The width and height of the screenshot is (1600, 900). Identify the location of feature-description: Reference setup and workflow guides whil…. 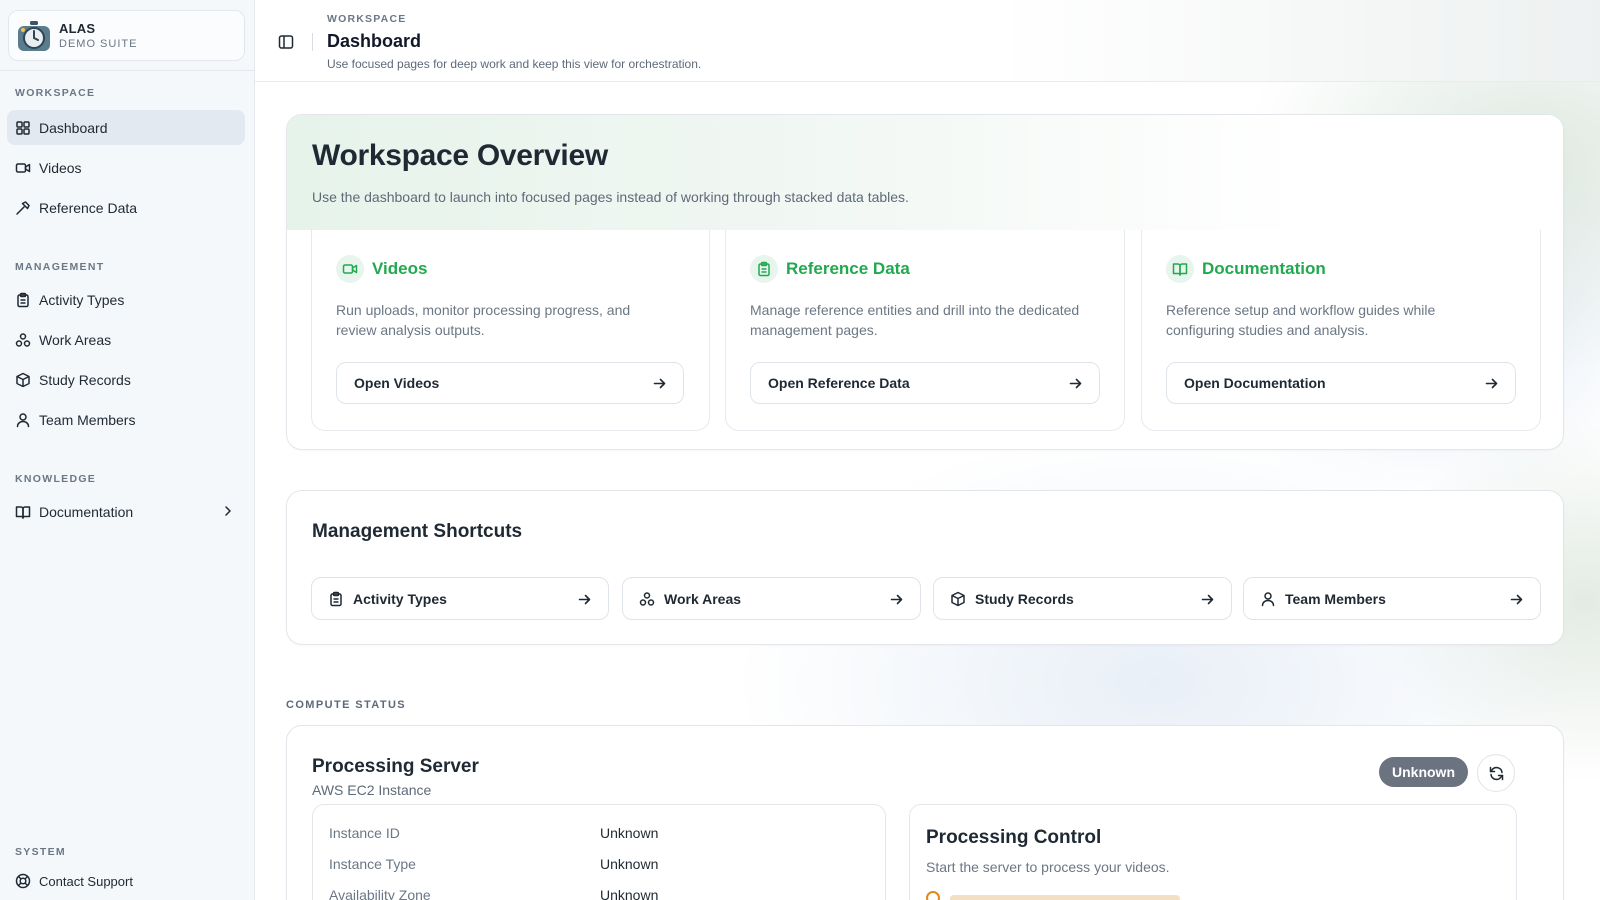
(1301, 320).